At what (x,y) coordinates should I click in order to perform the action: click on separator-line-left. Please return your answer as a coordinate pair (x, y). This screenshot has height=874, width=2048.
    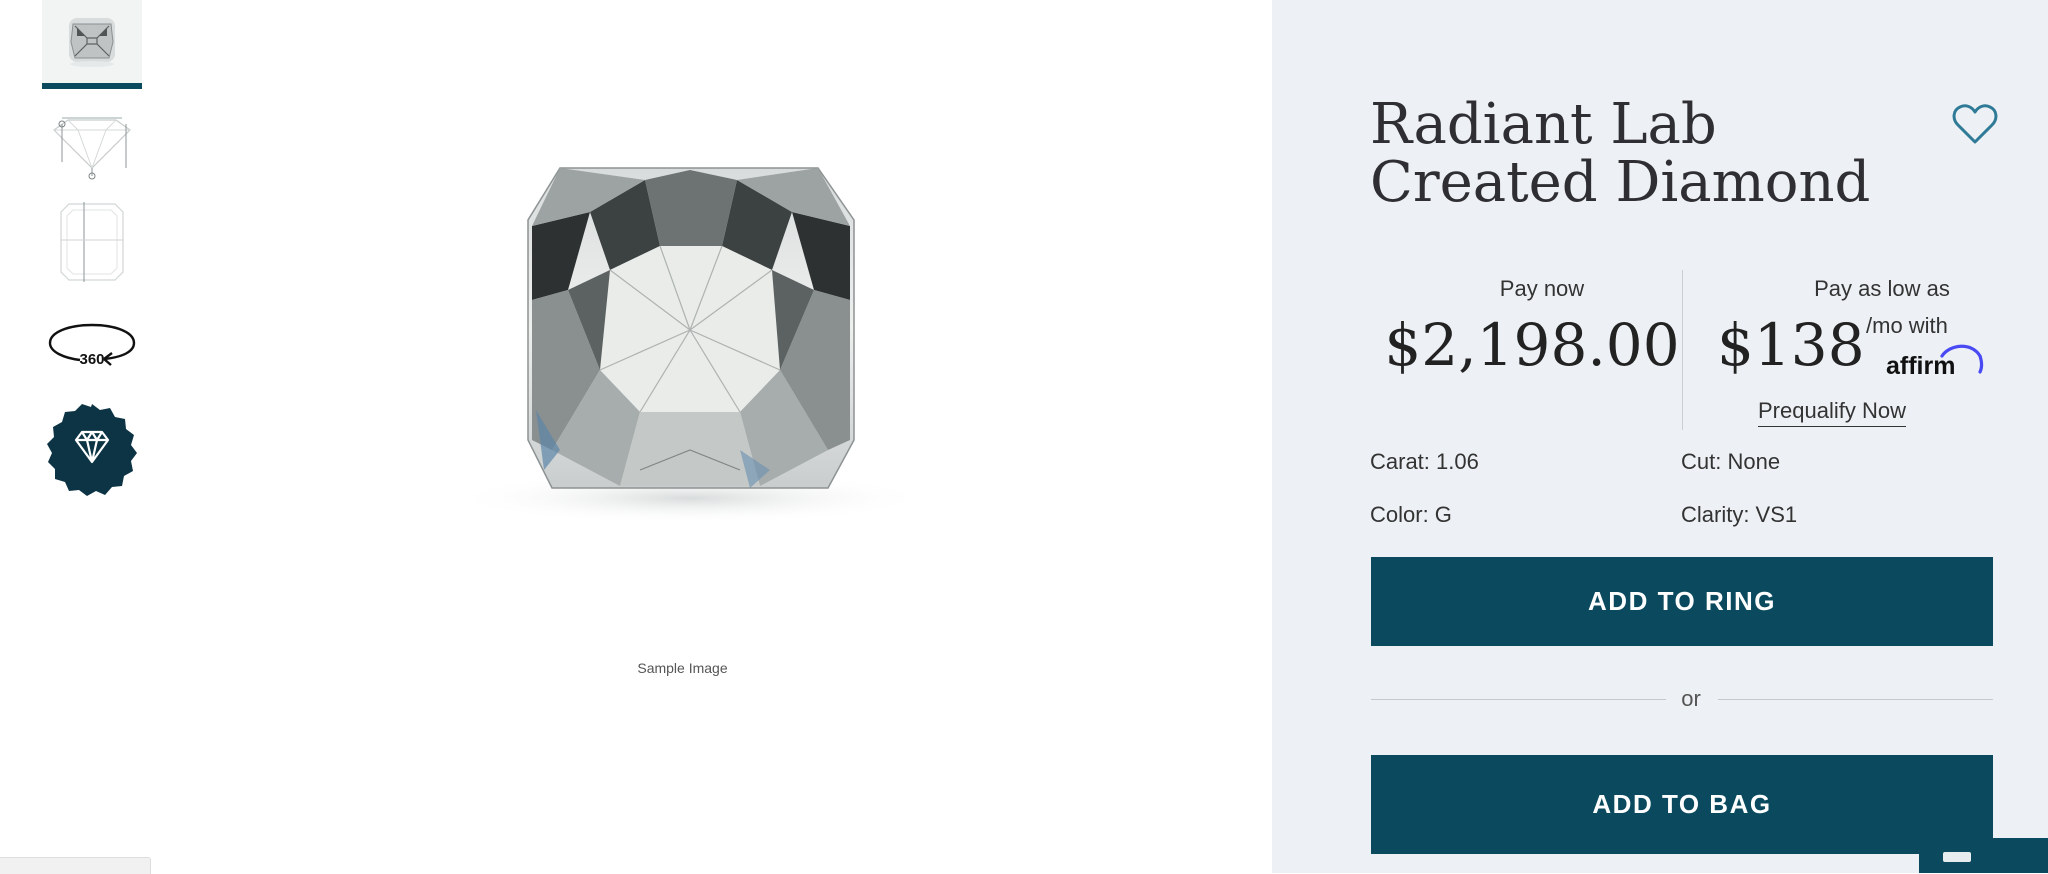
    Looking at the image, I should click on (1518, 699).